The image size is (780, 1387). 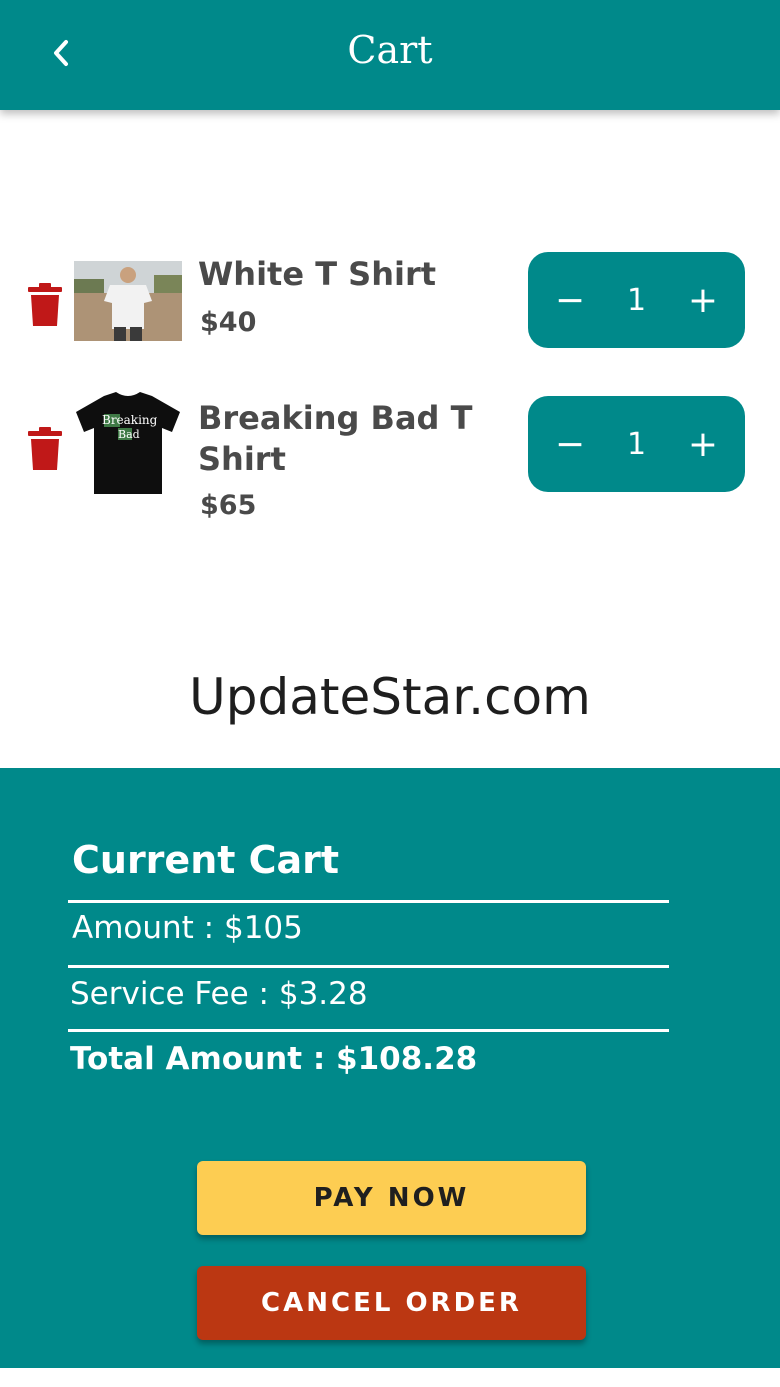 What do you see at coordinates (228, 505) in the screenshot?
I see `item-price: $65` at bounding box center [228, 505].